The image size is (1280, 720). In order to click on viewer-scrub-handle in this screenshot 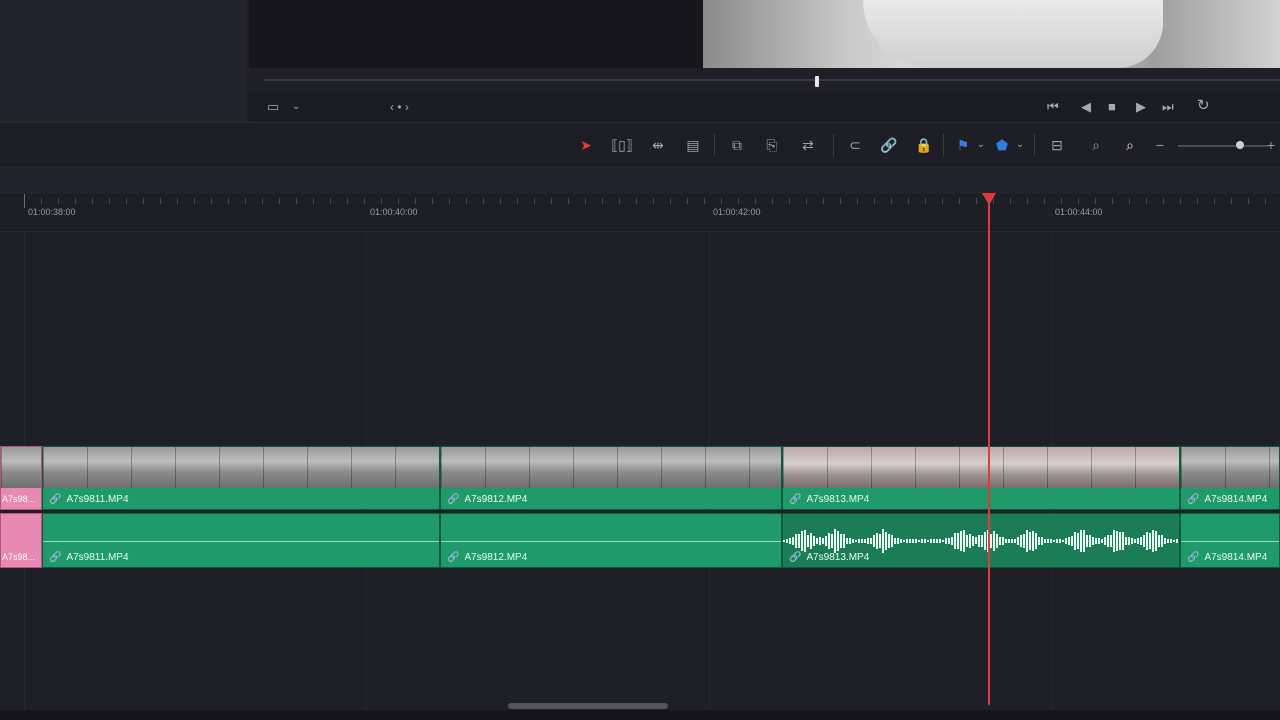, I will do `click(817, 81)`.